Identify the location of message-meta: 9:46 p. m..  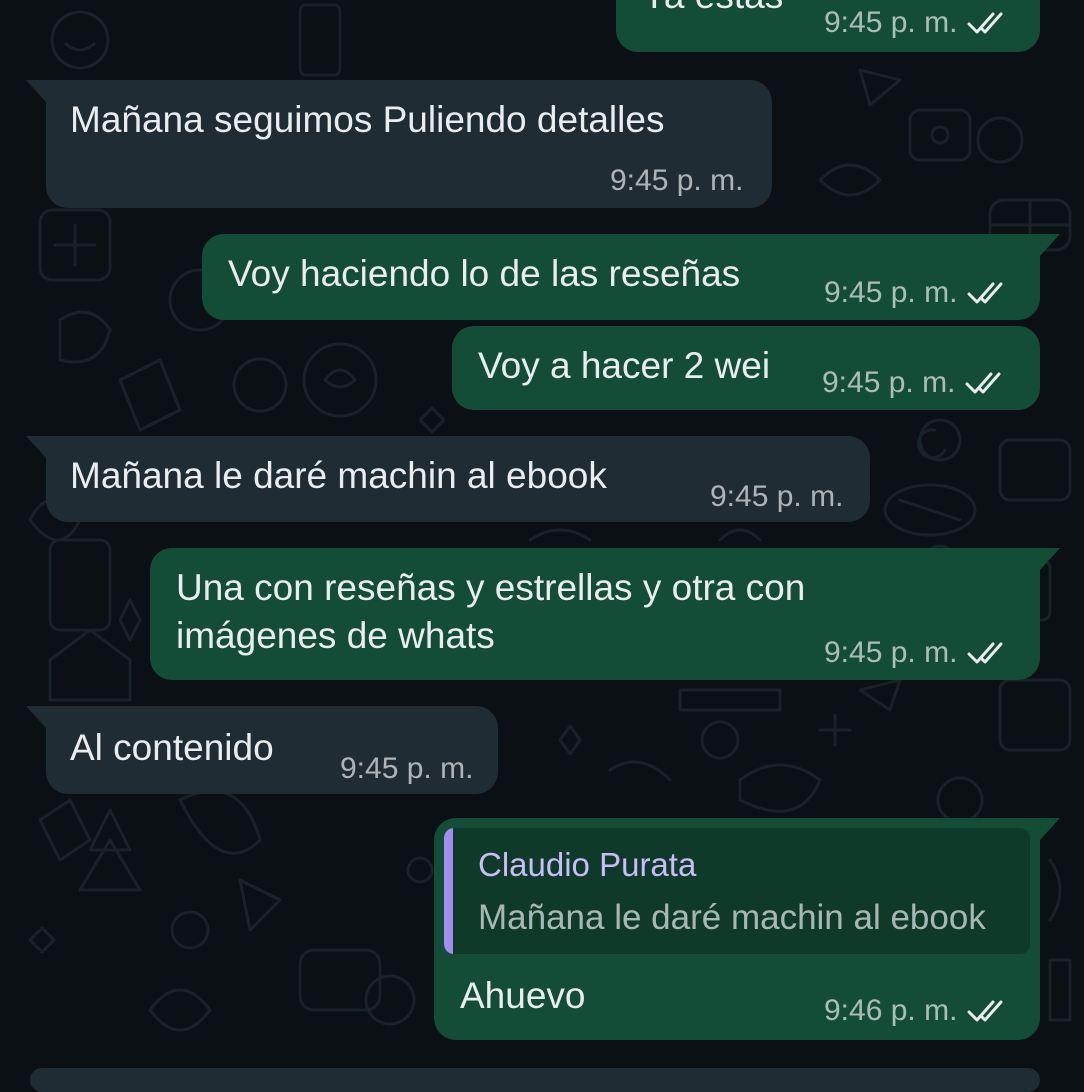
(917, 1011).